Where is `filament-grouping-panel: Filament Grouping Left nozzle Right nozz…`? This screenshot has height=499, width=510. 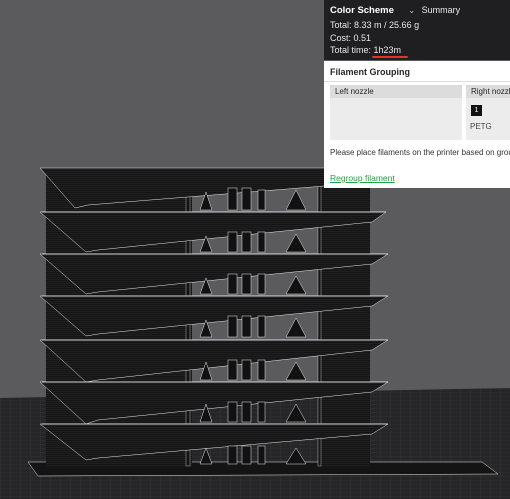
filament-grouping-panel: Filament Grouping Left nozzle Right nozz… is located at coordinates (417, 124).